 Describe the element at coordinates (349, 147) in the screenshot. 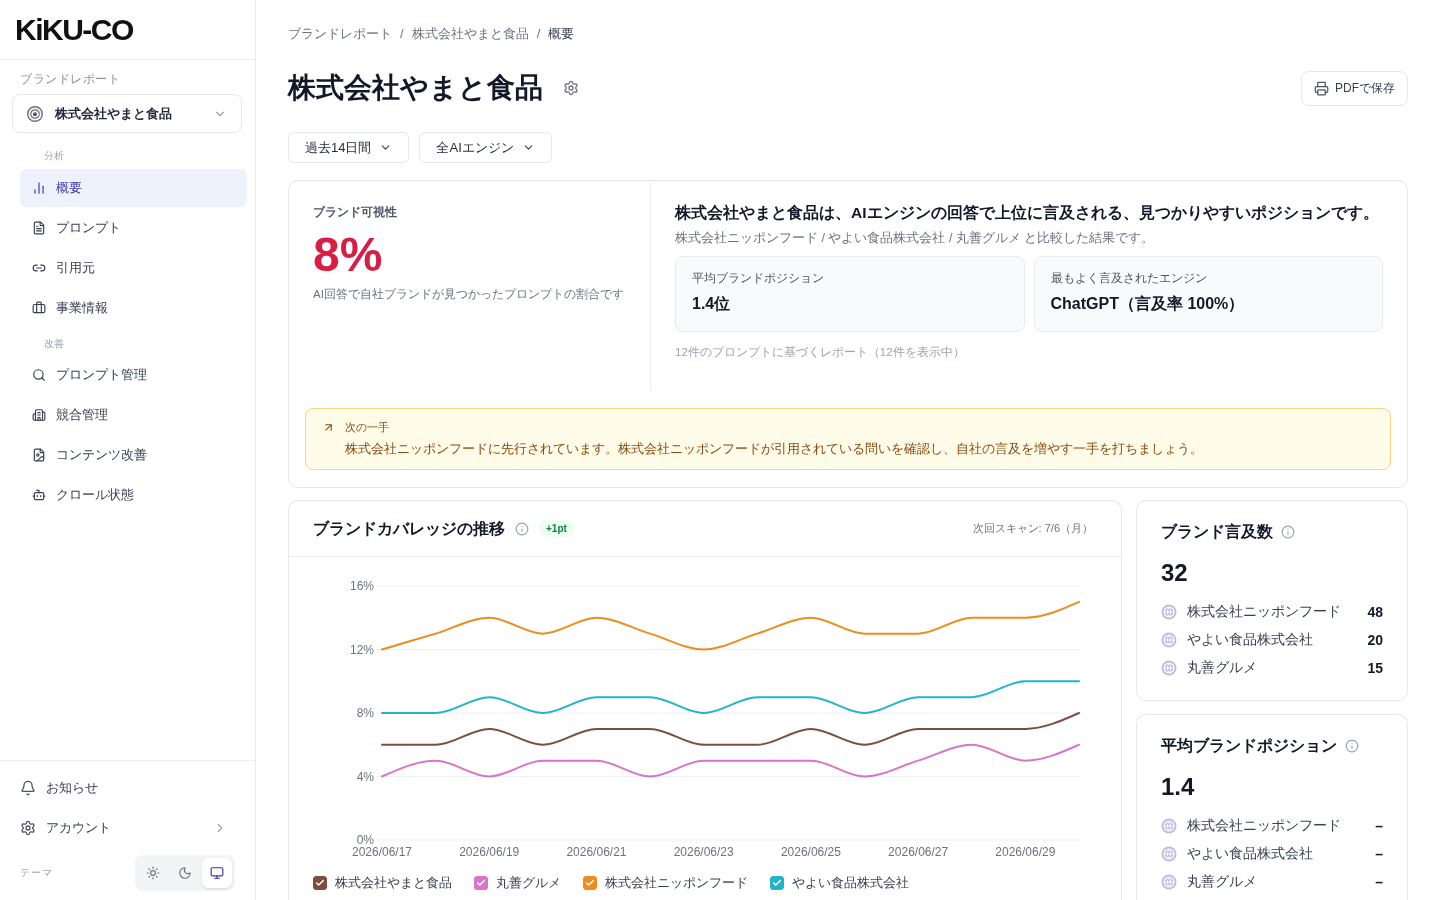

I see `filter-dropdown: 過去14日間` at that location.